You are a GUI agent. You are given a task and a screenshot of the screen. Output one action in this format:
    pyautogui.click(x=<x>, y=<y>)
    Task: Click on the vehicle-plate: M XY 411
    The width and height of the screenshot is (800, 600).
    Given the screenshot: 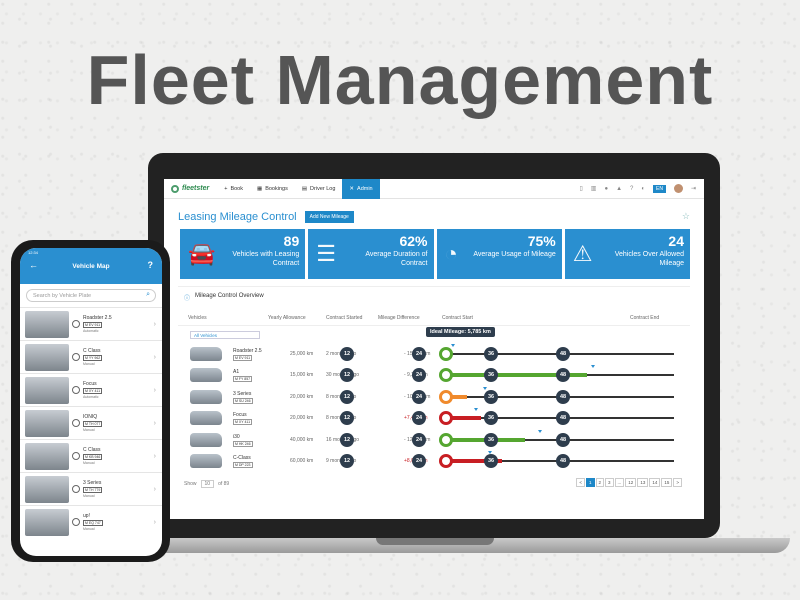 What is the action you would take?
    pyautogui.click(x=243, y=422)
    